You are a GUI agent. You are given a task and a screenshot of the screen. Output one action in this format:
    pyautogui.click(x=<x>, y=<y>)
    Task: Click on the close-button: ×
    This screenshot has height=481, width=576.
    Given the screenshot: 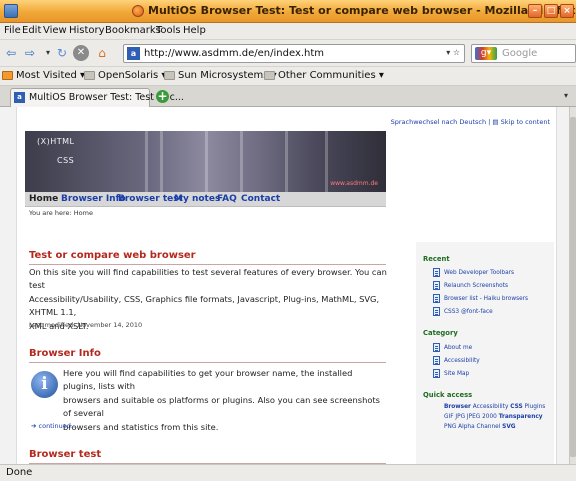 What is the action you would take?
    pyautogui.click(x=567, y=11)
    